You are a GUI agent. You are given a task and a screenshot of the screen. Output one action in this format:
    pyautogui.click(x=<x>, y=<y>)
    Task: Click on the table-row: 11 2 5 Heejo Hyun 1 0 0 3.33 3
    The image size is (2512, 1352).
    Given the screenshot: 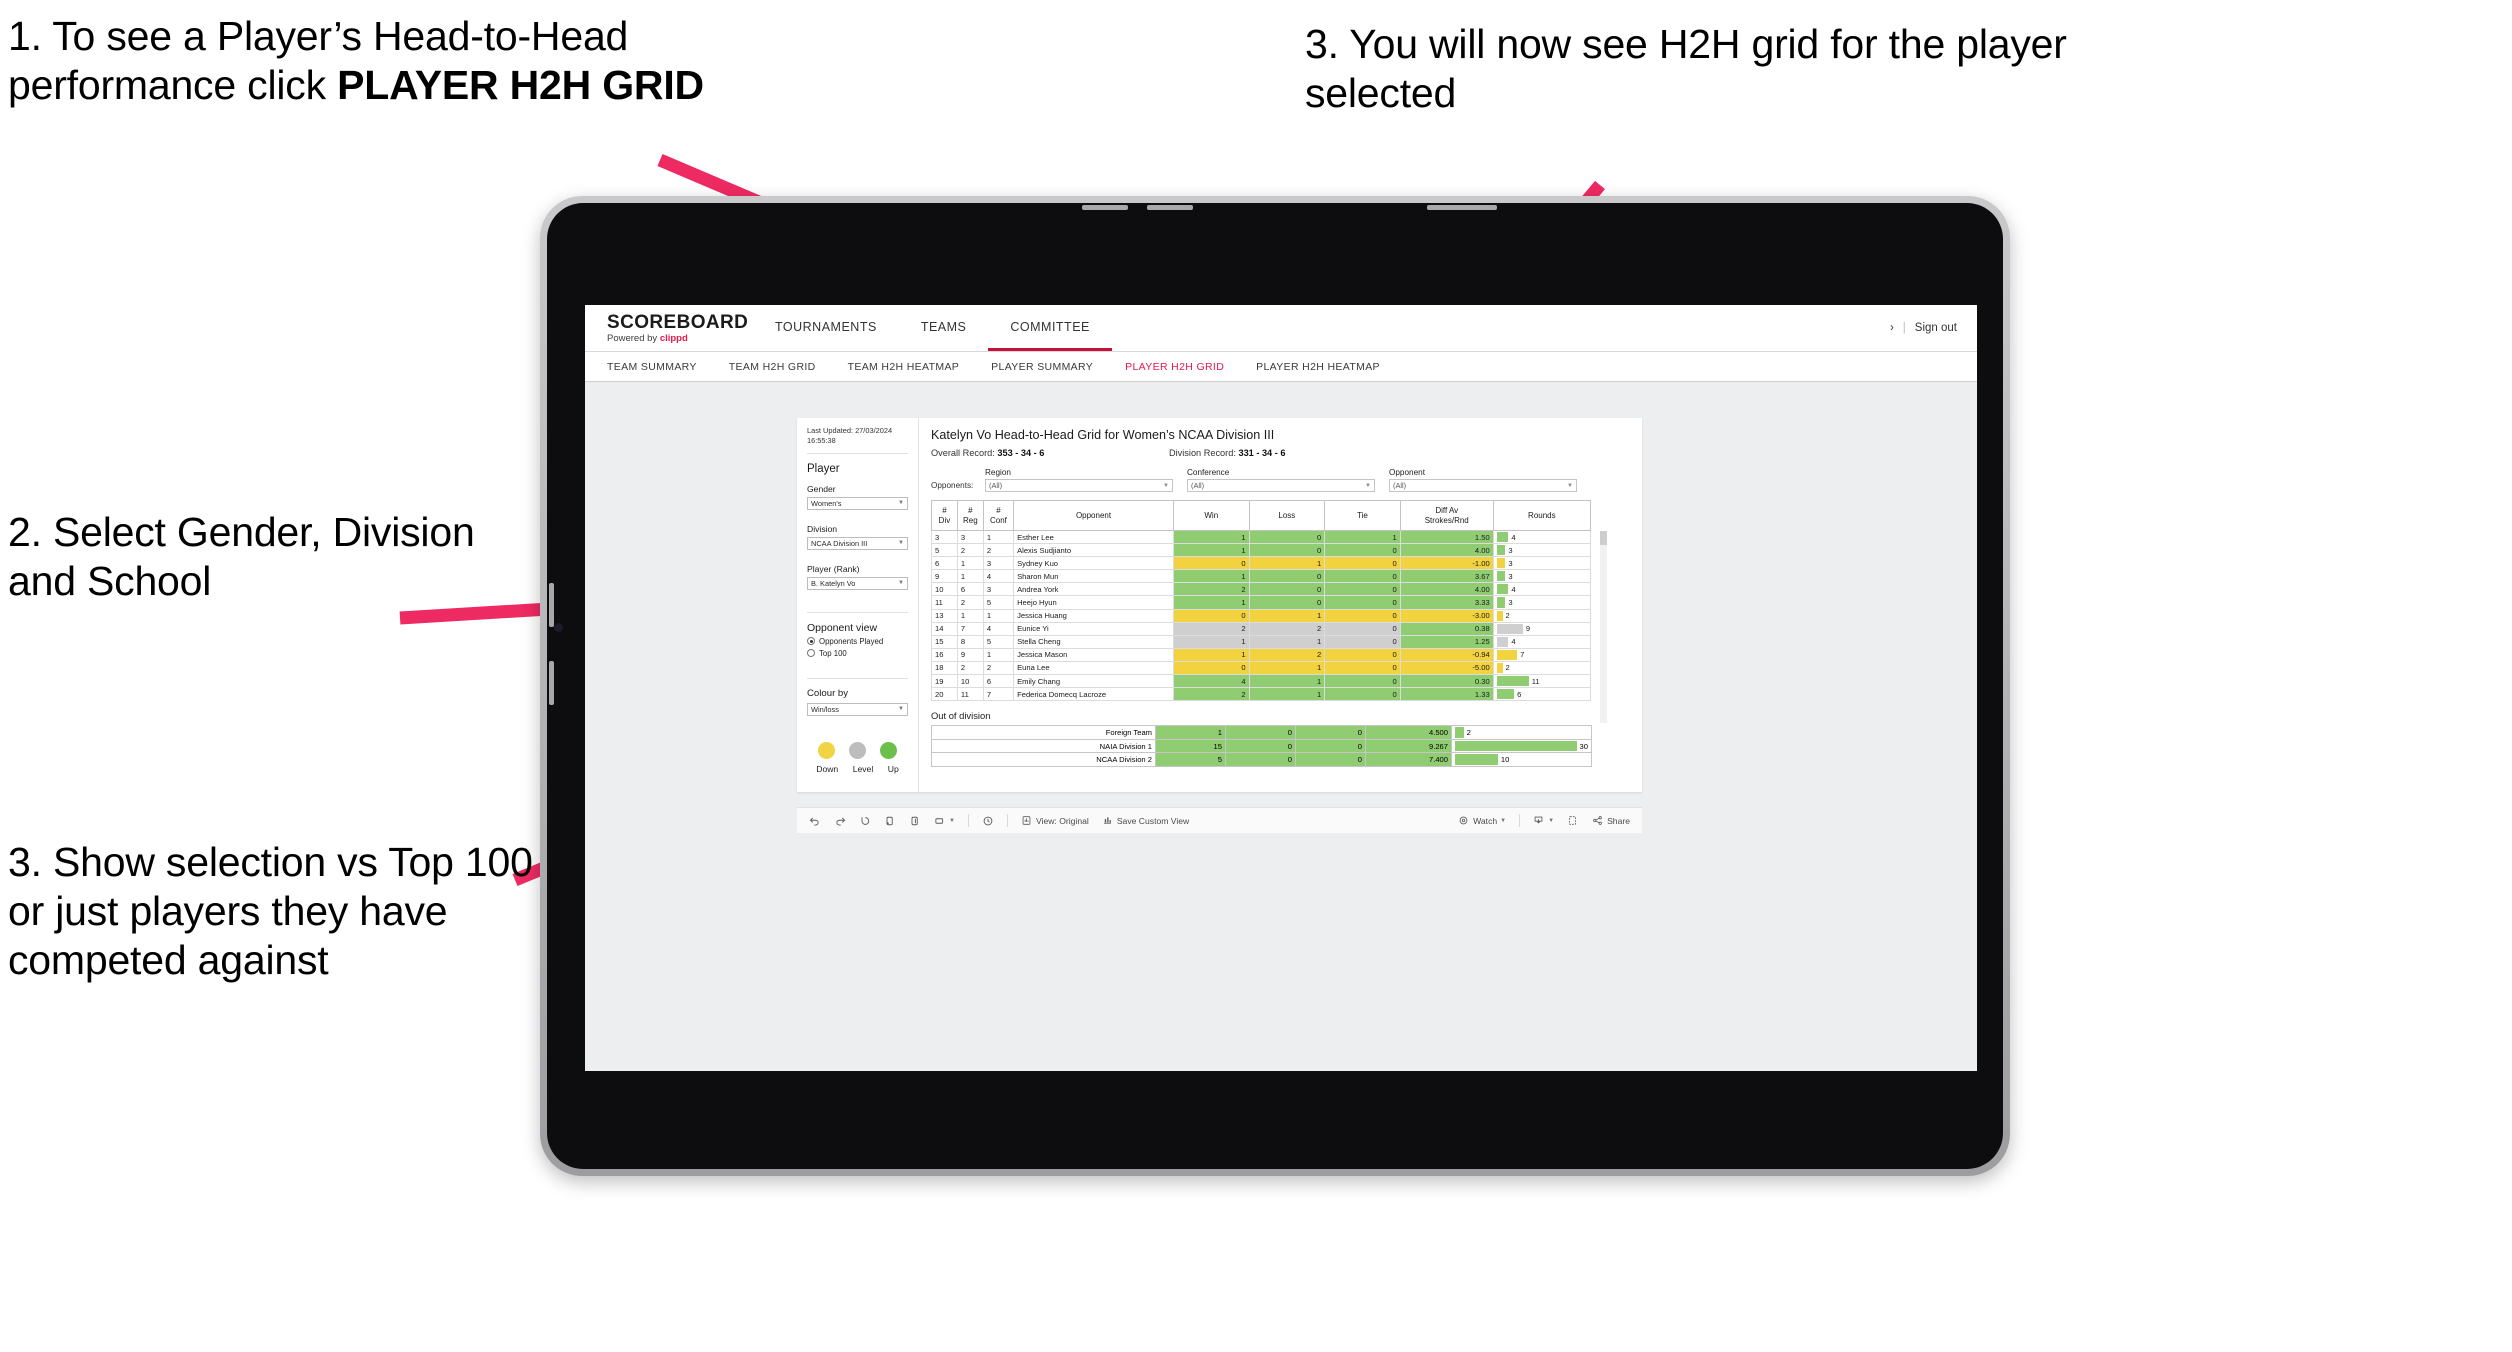 What is the action you would take?
    pyautogui.click(x=1261, y=602)
    